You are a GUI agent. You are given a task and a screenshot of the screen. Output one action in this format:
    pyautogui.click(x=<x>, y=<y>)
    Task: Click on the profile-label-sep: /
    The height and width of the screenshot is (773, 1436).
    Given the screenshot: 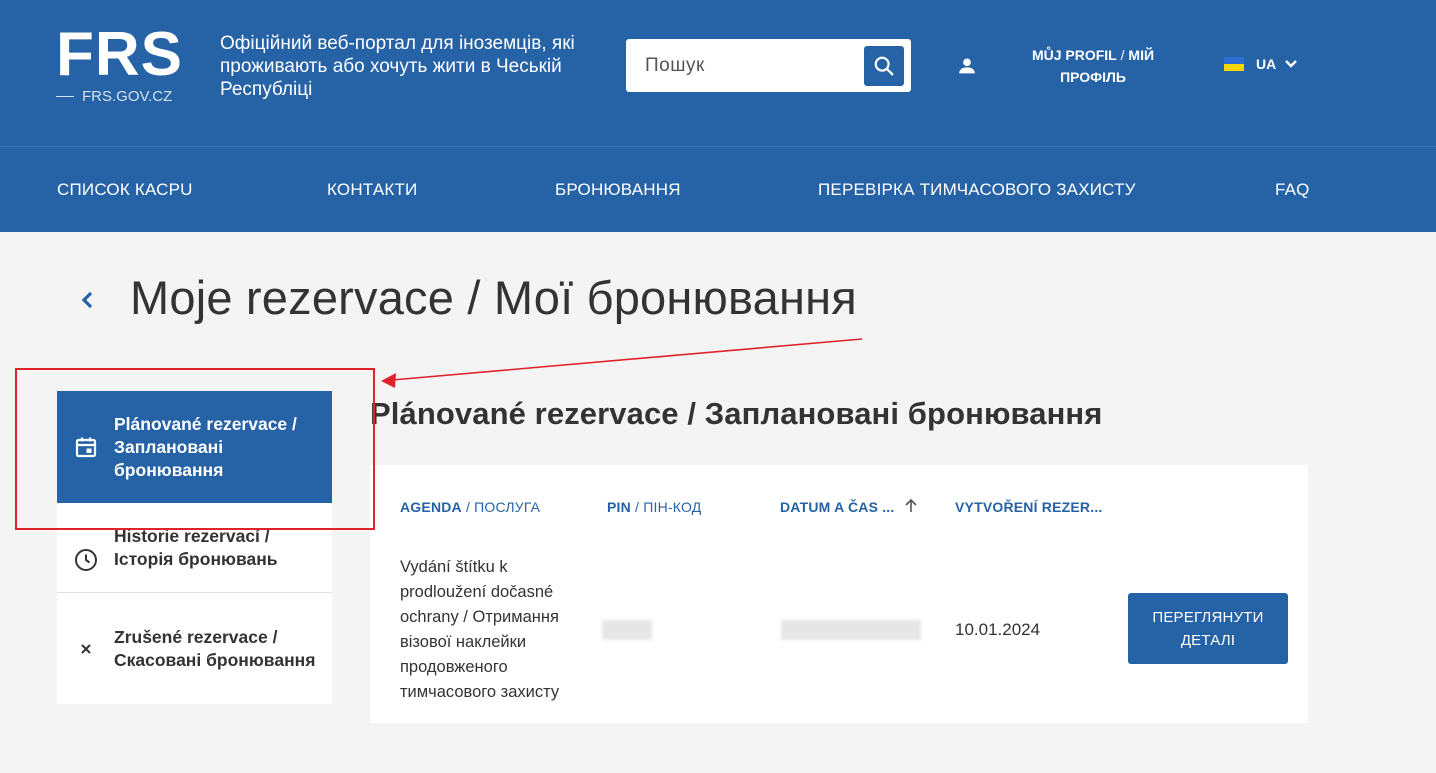 What is the action you would take?
    pyautogui.click(x=1122, y=55)
    